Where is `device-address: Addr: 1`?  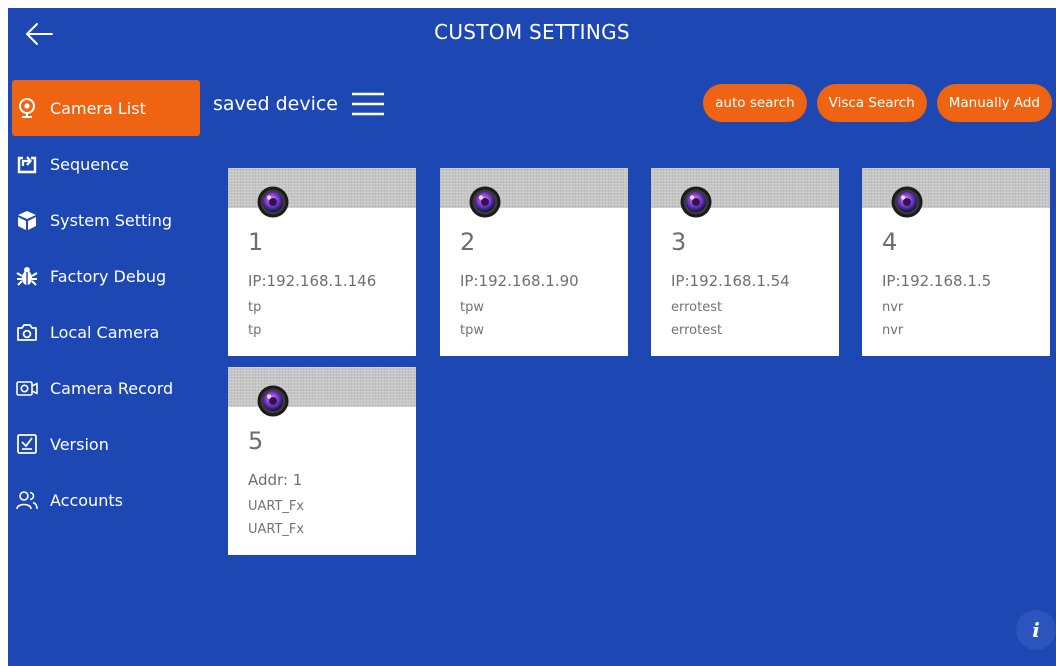
device-address: Addr: 1 is located at coordinates (275, 480).